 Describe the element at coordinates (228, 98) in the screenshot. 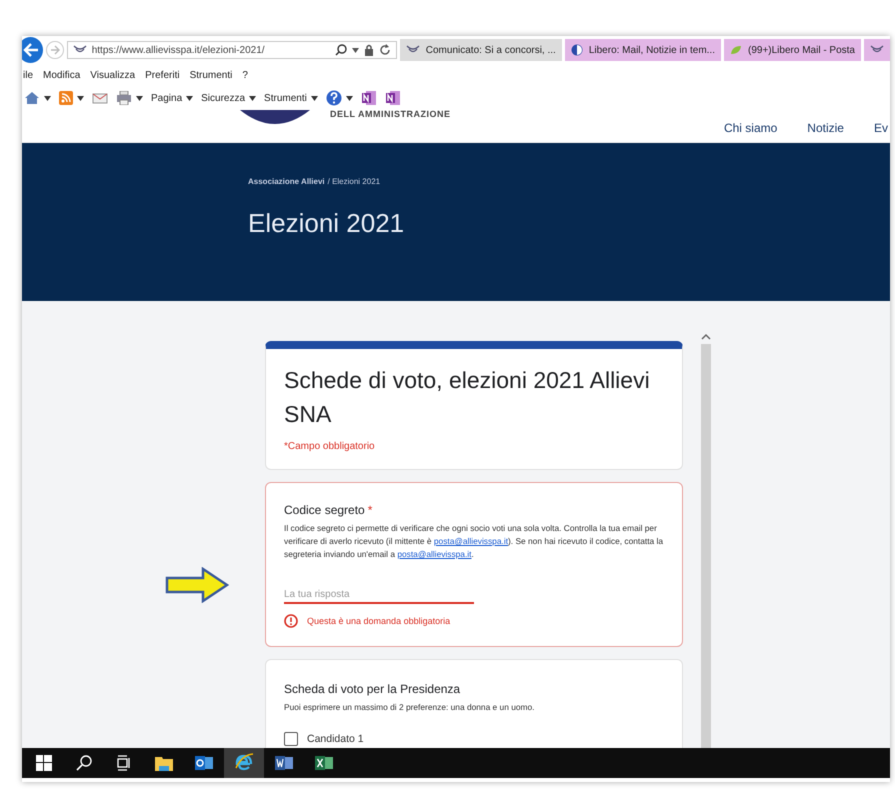

I see `toolbar-menu: Sicurezza` at that location.